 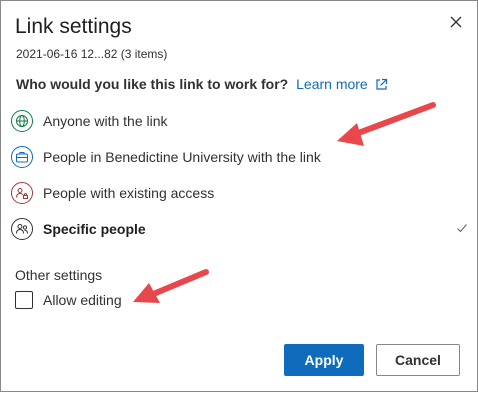 What do you see at coordinates (462, 228) in the screenshot?
I see `checkmark-icon` at bounding box center [462, 228].